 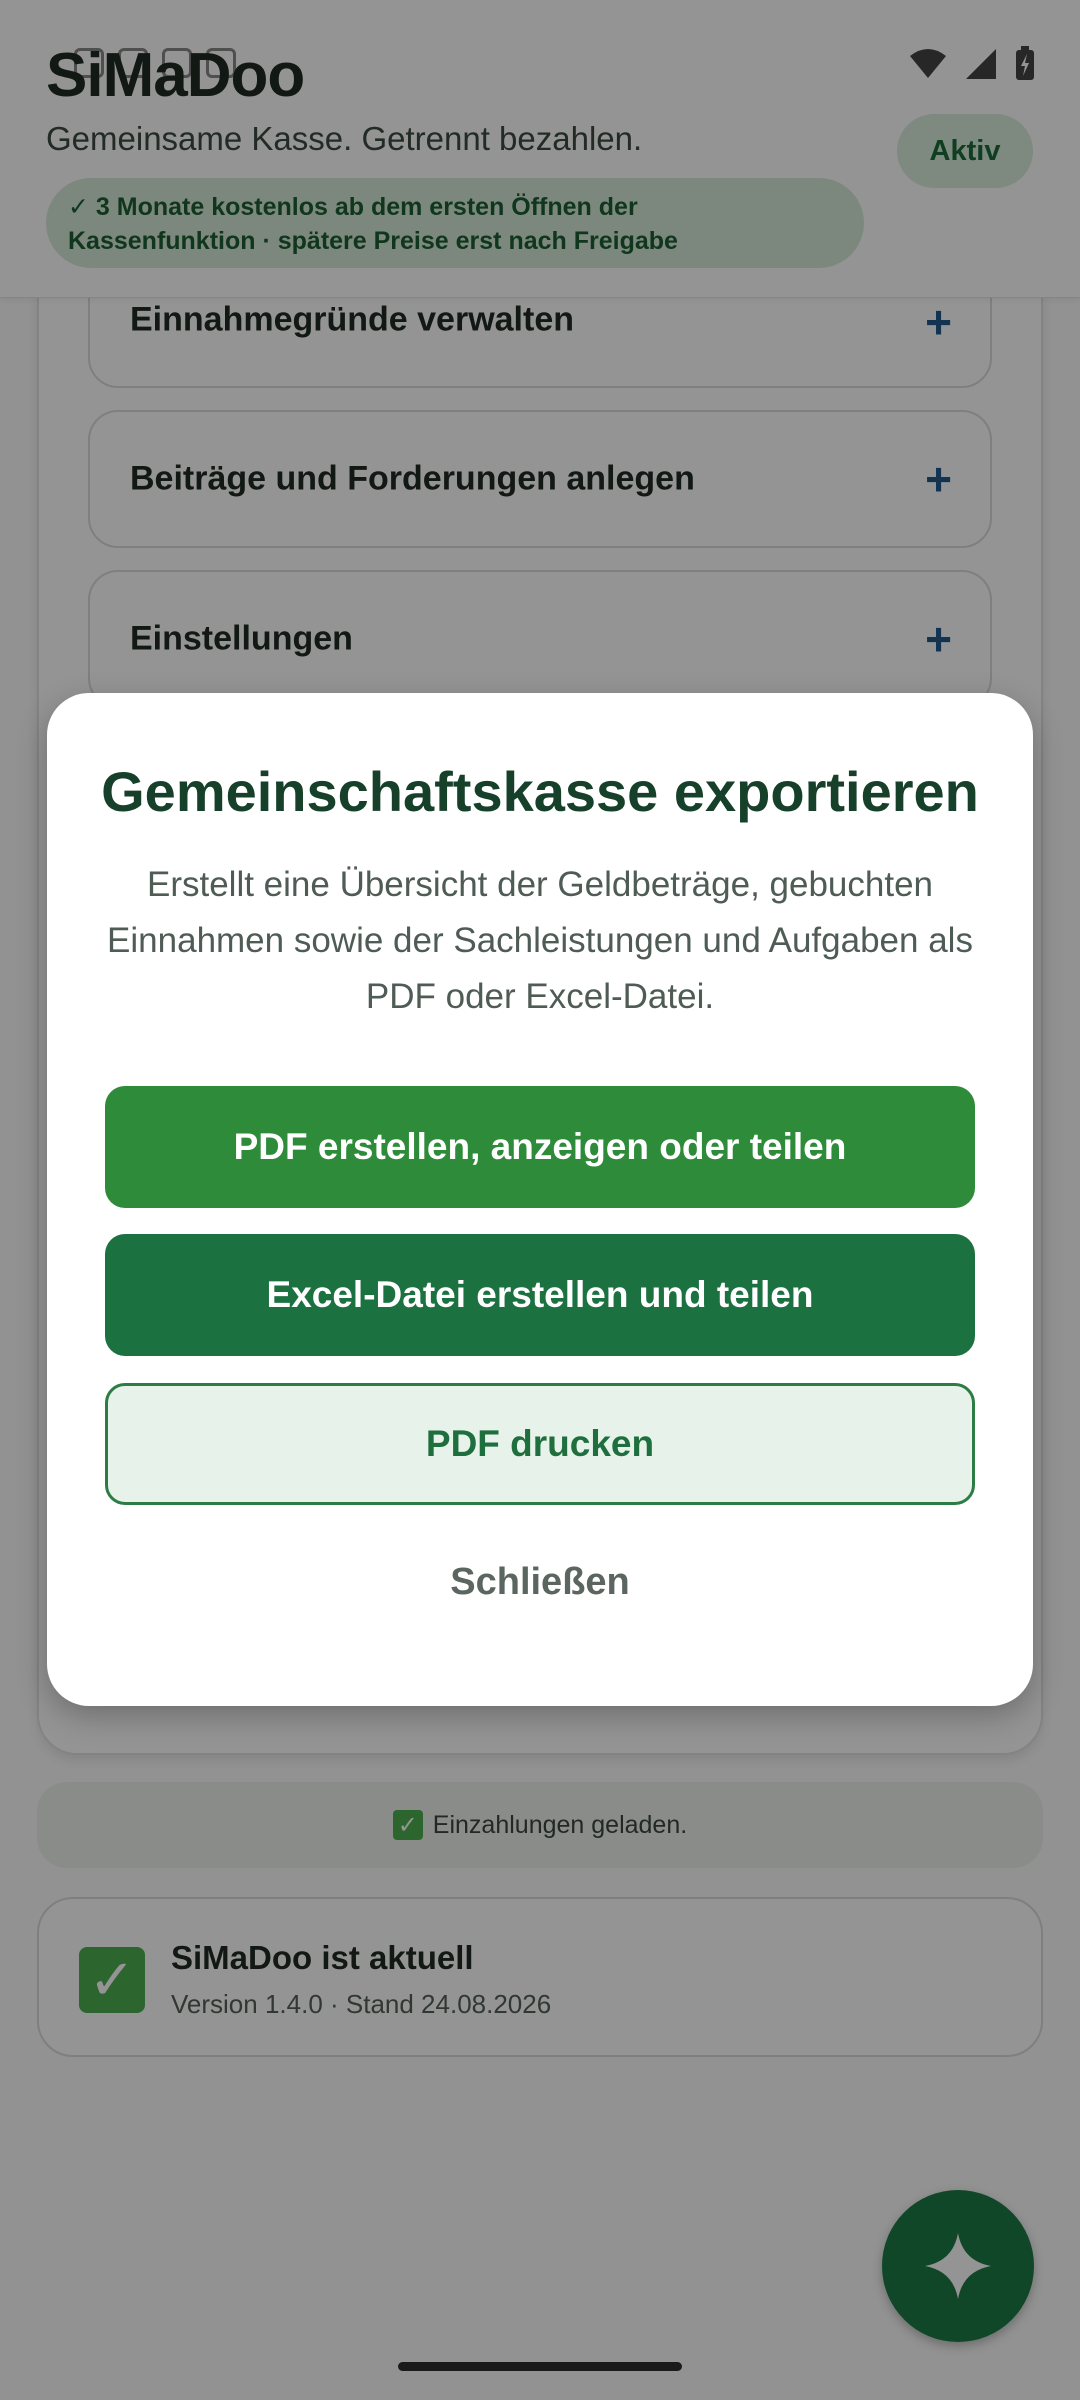 What do you see at coordinates (540, 1147) in the screenshot?
I see `create-pdf-button: PDF erstellen, anzeigen oder teilen` at bounding box center [540, 1147].